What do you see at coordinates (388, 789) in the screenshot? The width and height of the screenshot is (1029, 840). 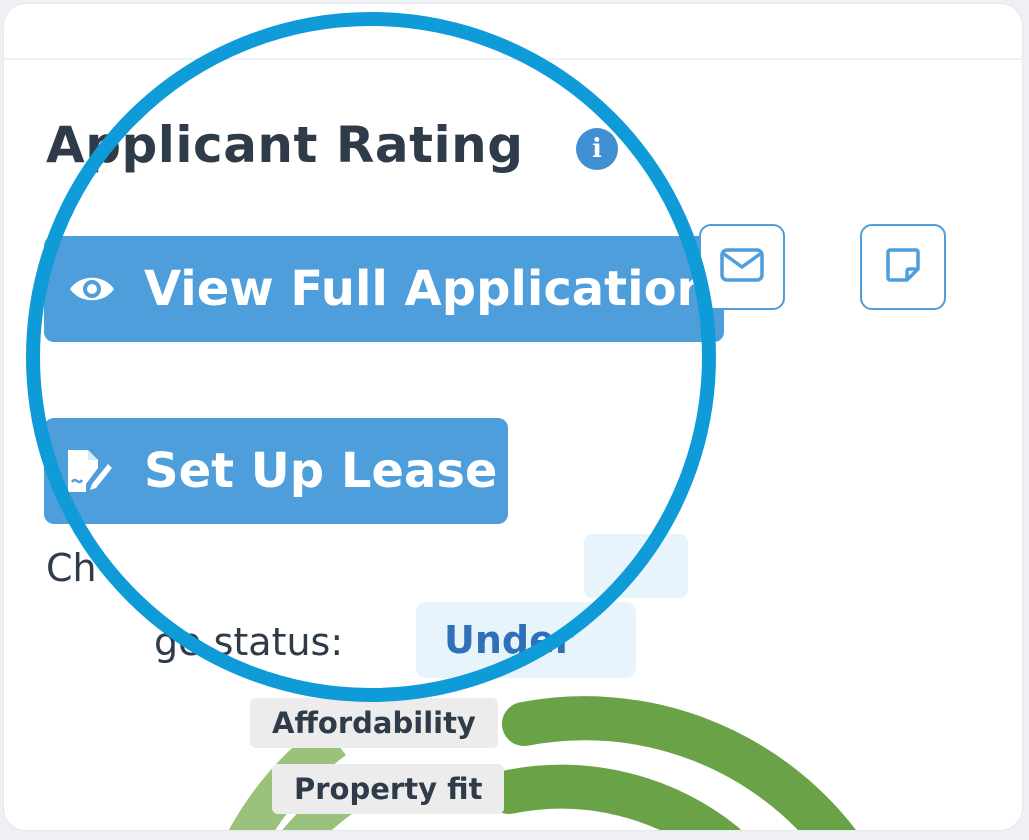 I see `rating-label-property-fit: Property fit` at bounding box center [388, 789].